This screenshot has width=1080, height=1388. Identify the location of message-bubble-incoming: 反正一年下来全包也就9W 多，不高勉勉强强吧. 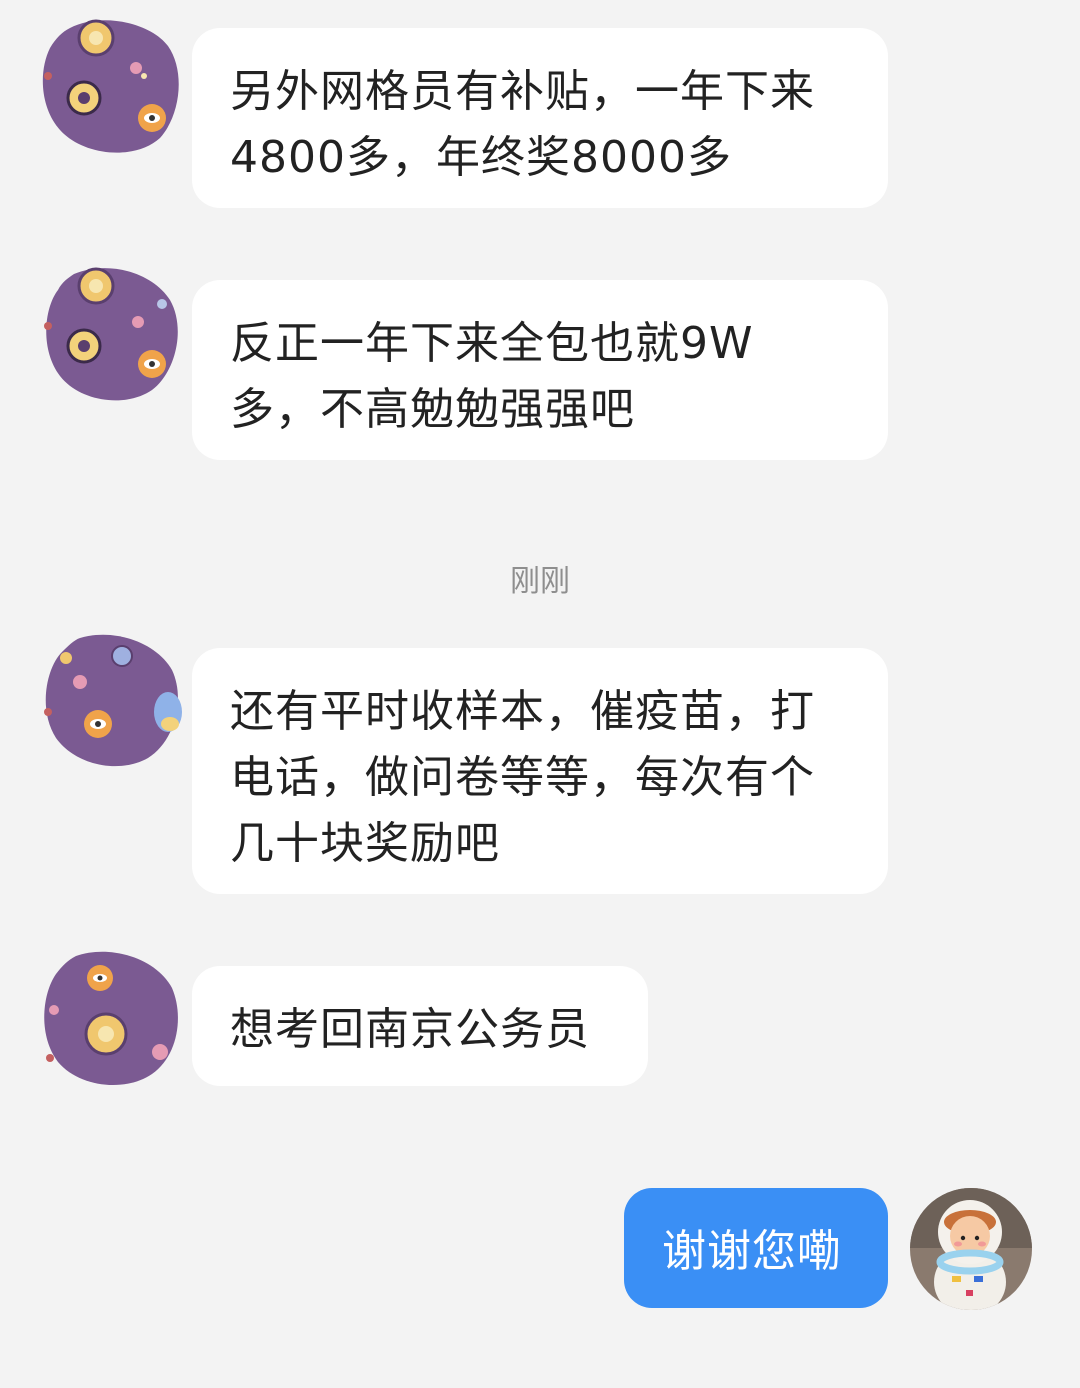
(540, 370).